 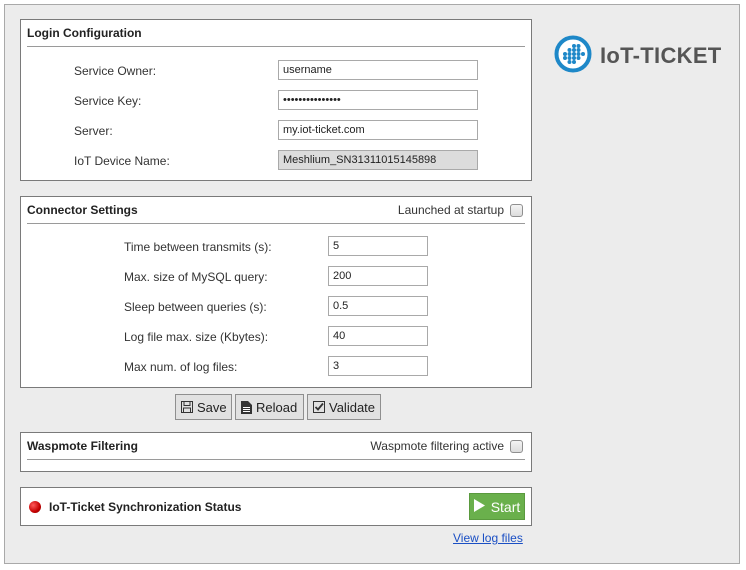 I want to click on waspmote-filtering-toggle: Waspmote filtering active, so click(x=446, y=446).